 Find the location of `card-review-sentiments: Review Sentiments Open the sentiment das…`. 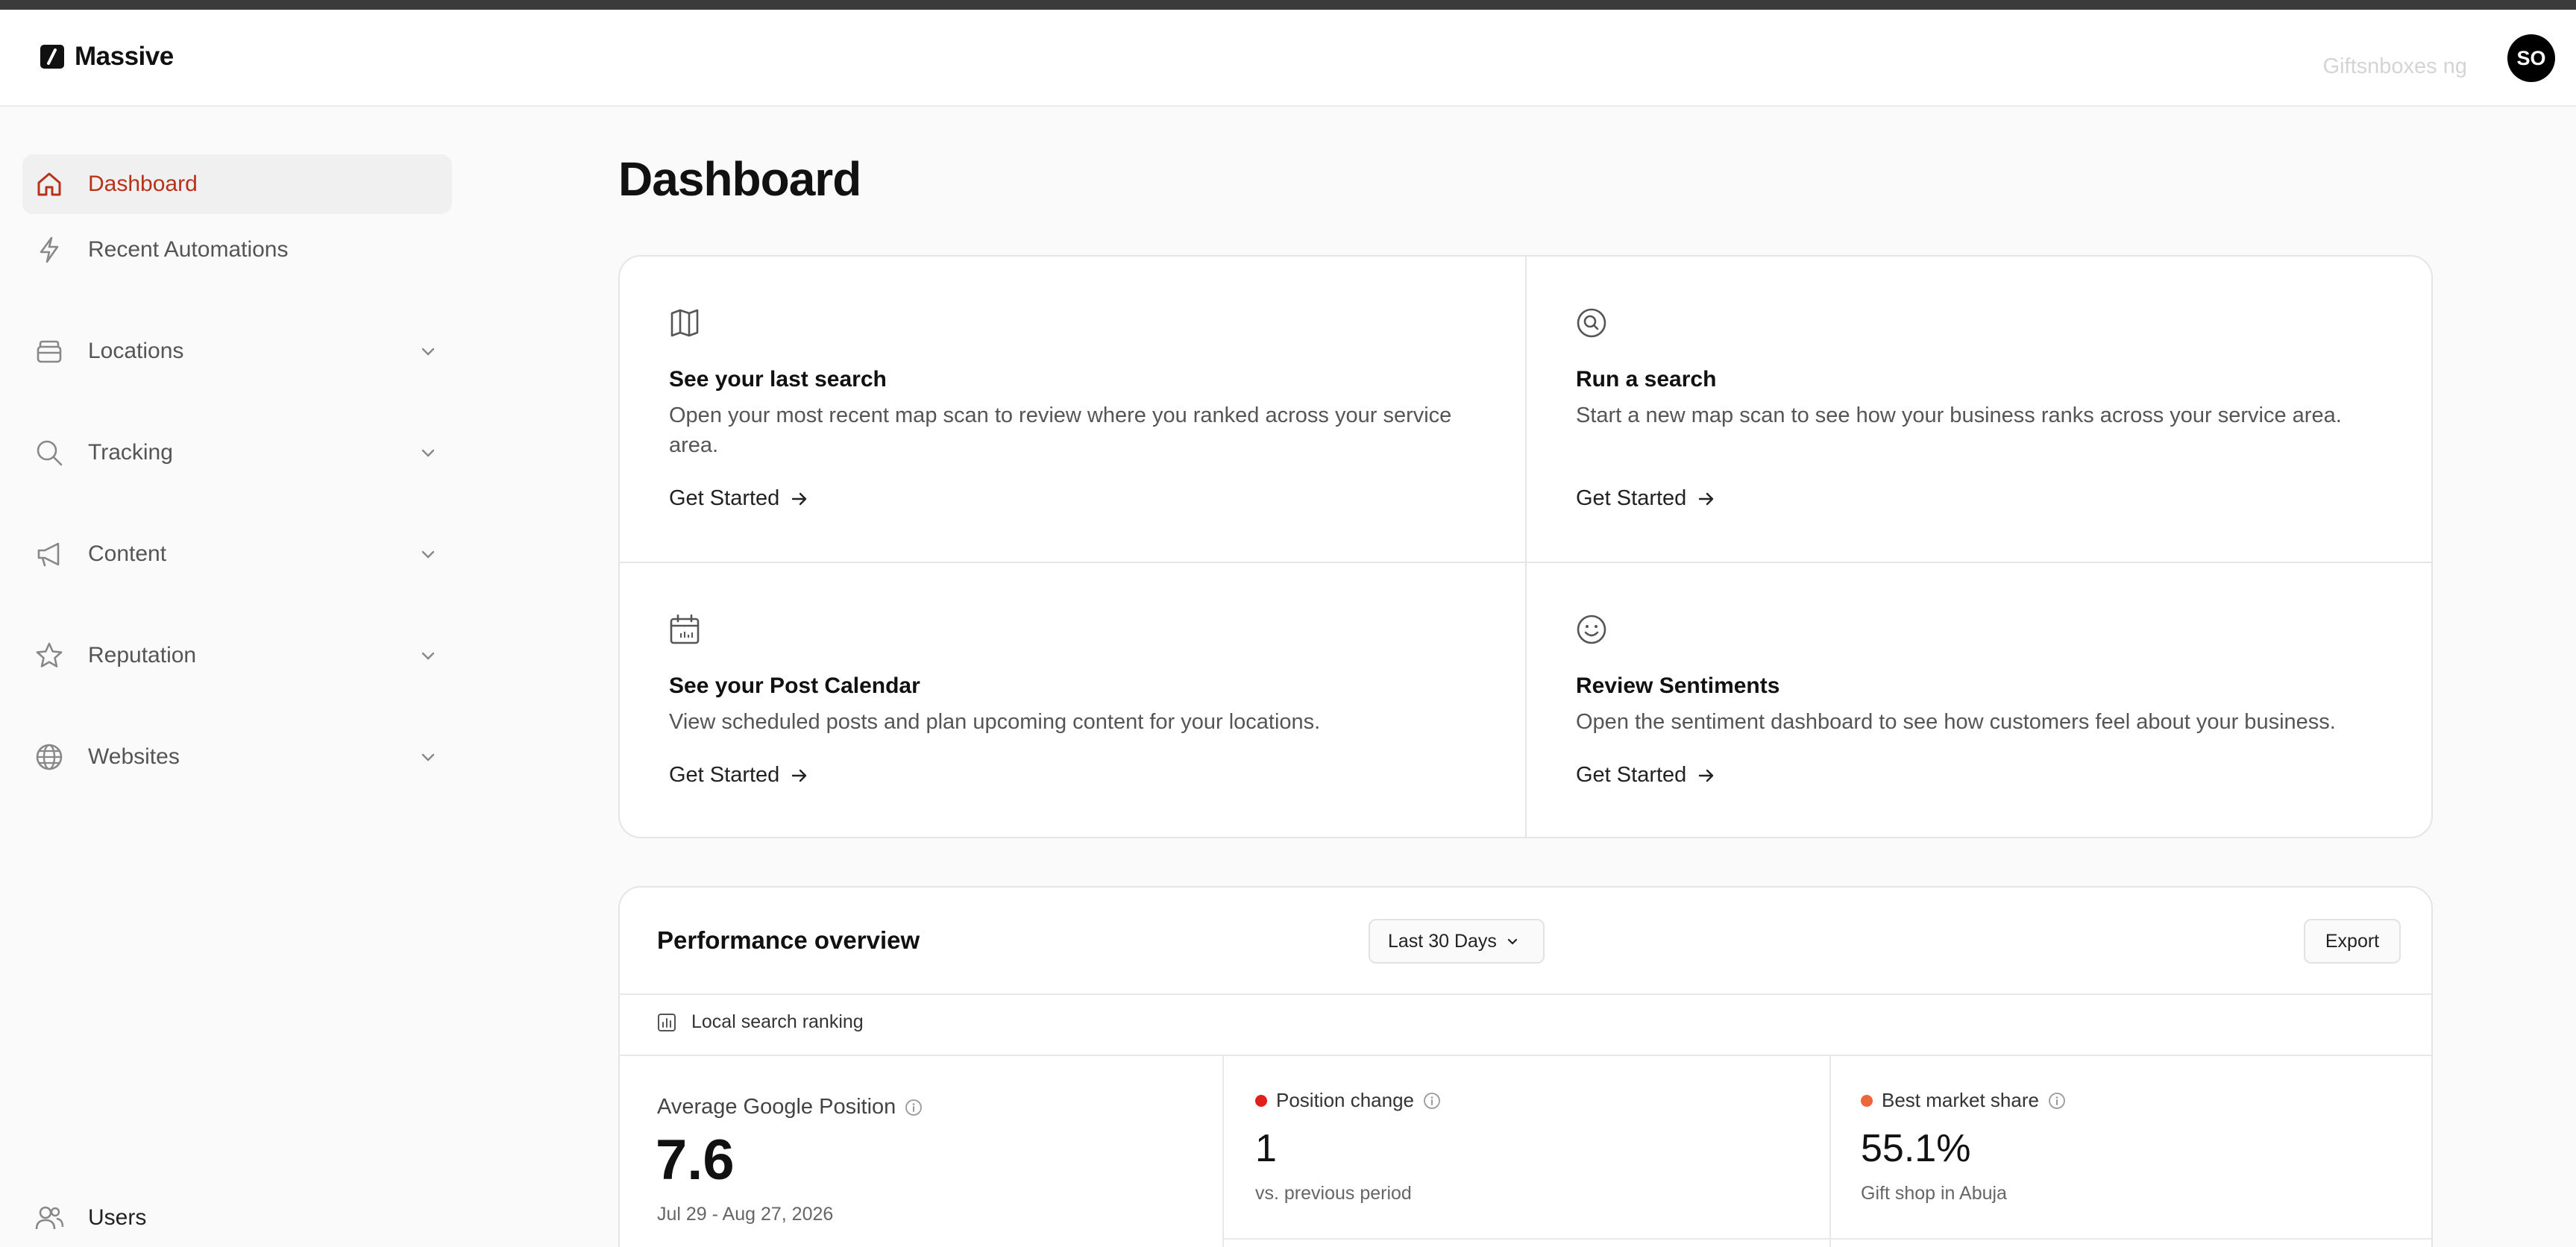

card-review-sentiments: Review Sentiments Open the sentiment das… is located at coordinates (1979, 700).